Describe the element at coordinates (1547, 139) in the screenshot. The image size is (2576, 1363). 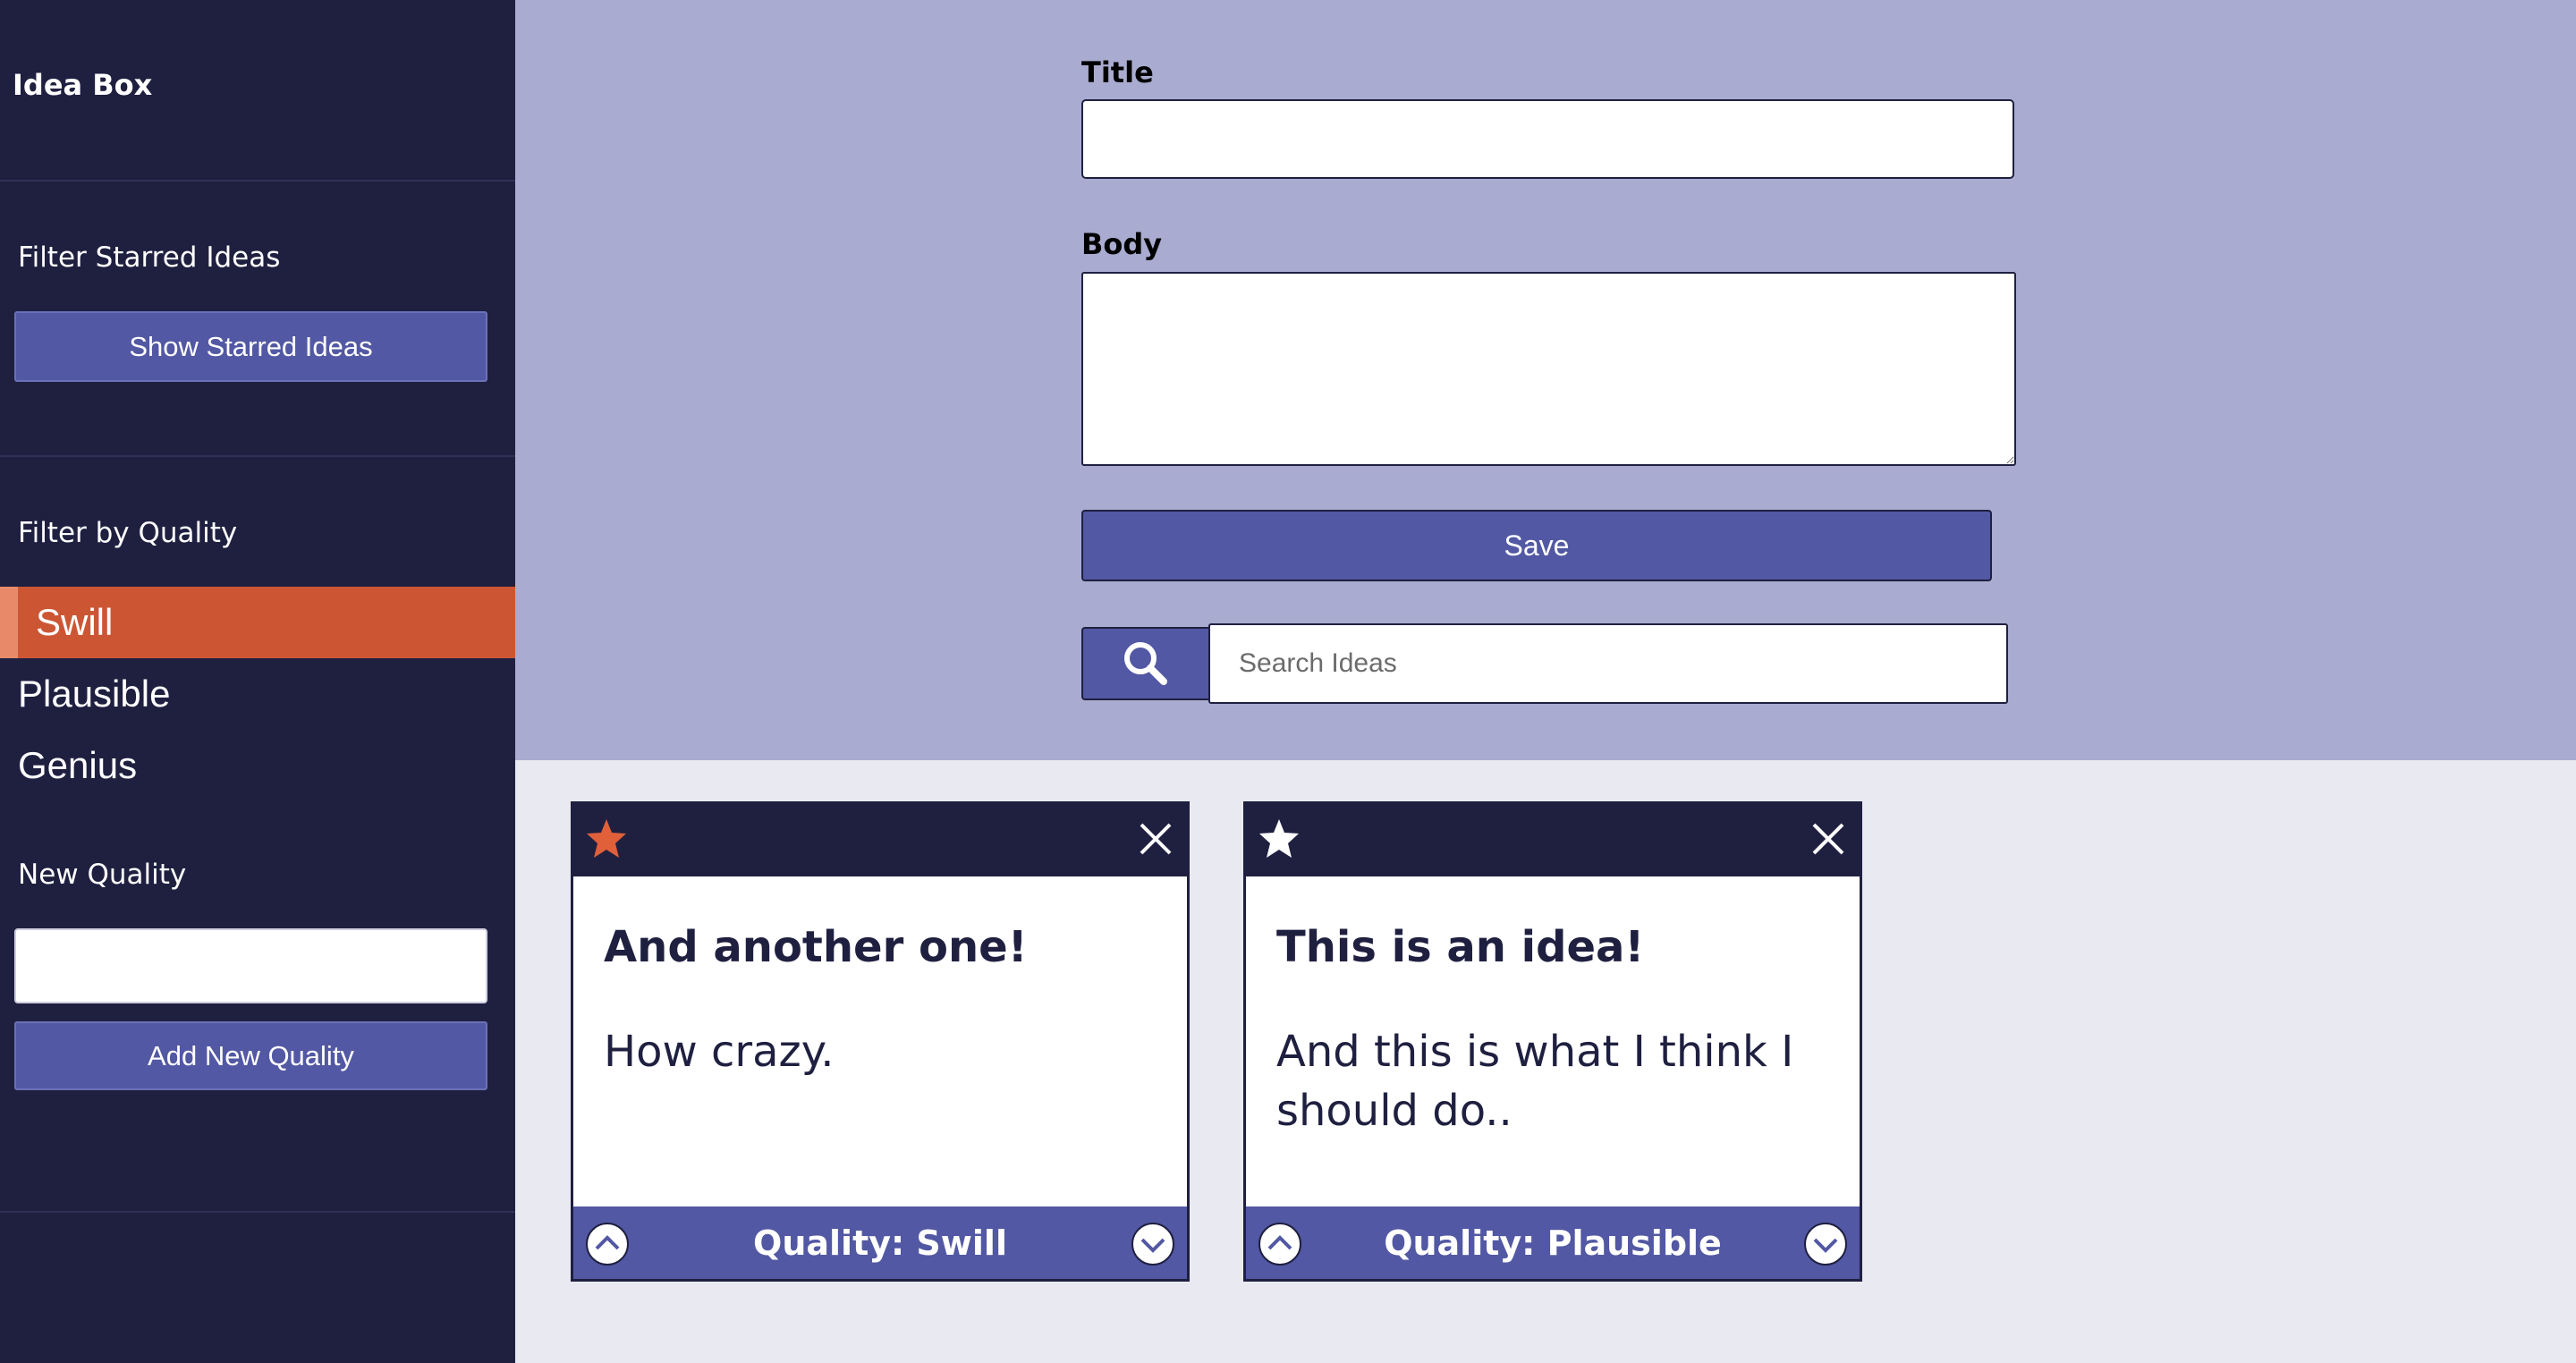
I see `title-input` at that location.